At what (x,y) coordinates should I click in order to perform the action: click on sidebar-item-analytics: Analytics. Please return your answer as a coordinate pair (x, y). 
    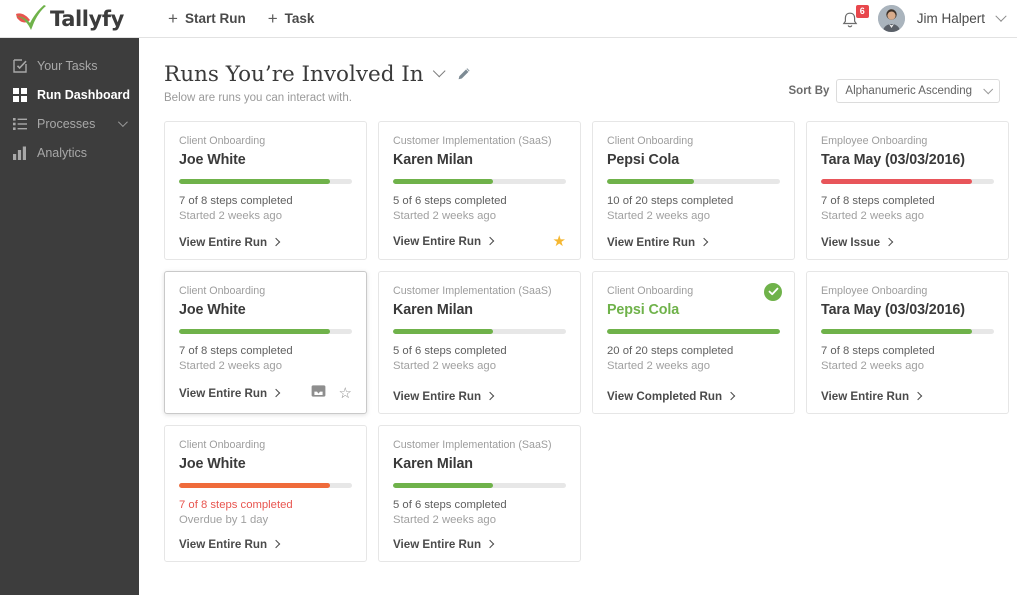
    Looking at the image, I should click on (69, 152).